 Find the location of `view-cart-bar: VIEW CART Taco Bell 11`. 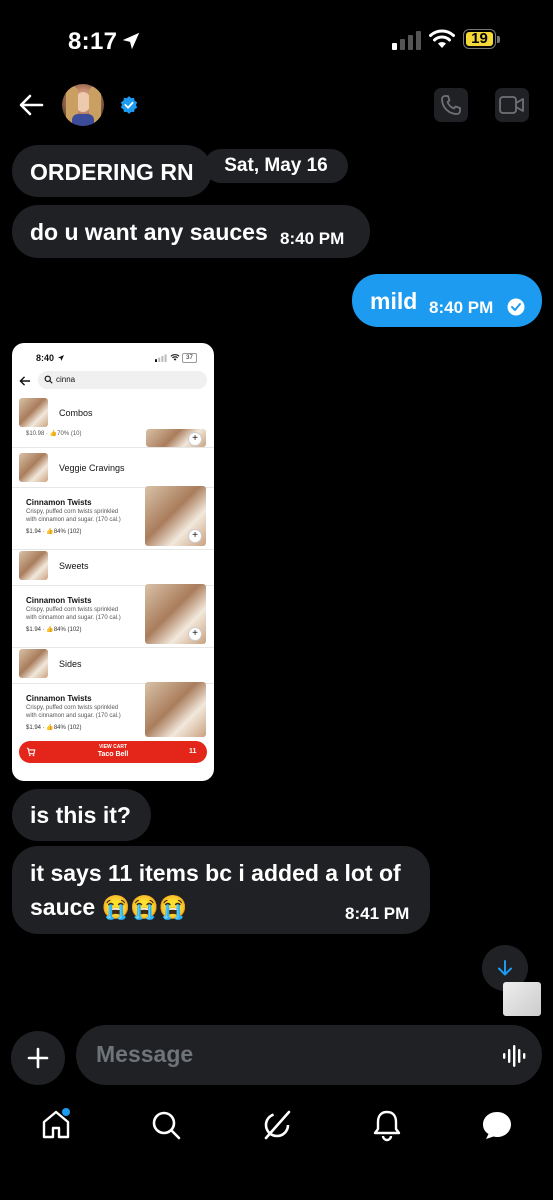

view-cart-bar: VIEW CART Taco Bell 11 is located at coordinates (113, 752).